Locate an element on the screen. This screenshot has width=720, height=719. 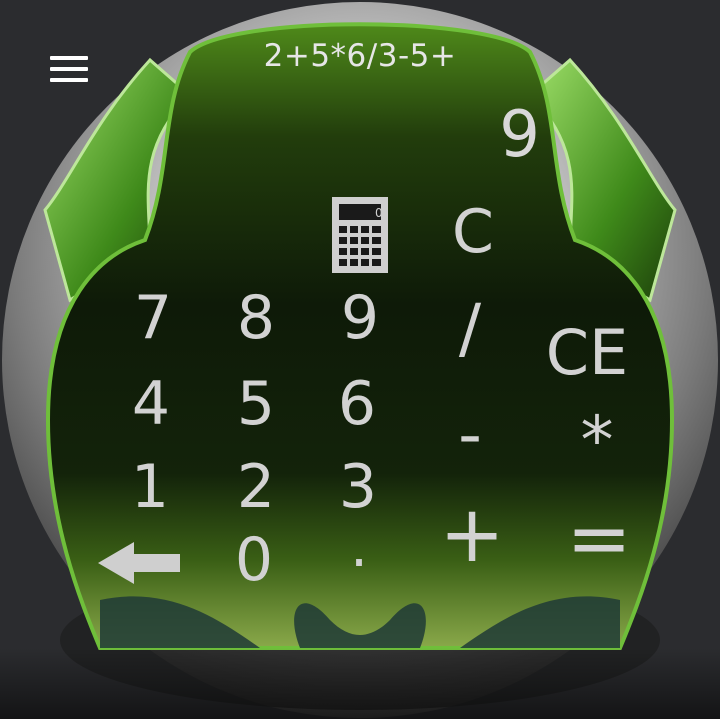
key-divide: / is located at coordinates (470, 329).